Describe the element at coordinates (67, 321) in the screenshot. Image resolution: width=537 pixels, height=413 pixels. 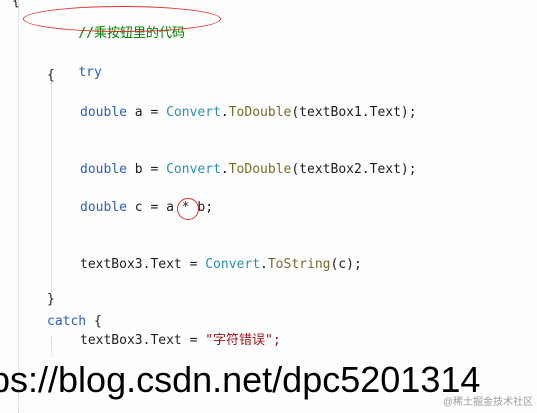
I see `catch-keyword: catch` at that location.